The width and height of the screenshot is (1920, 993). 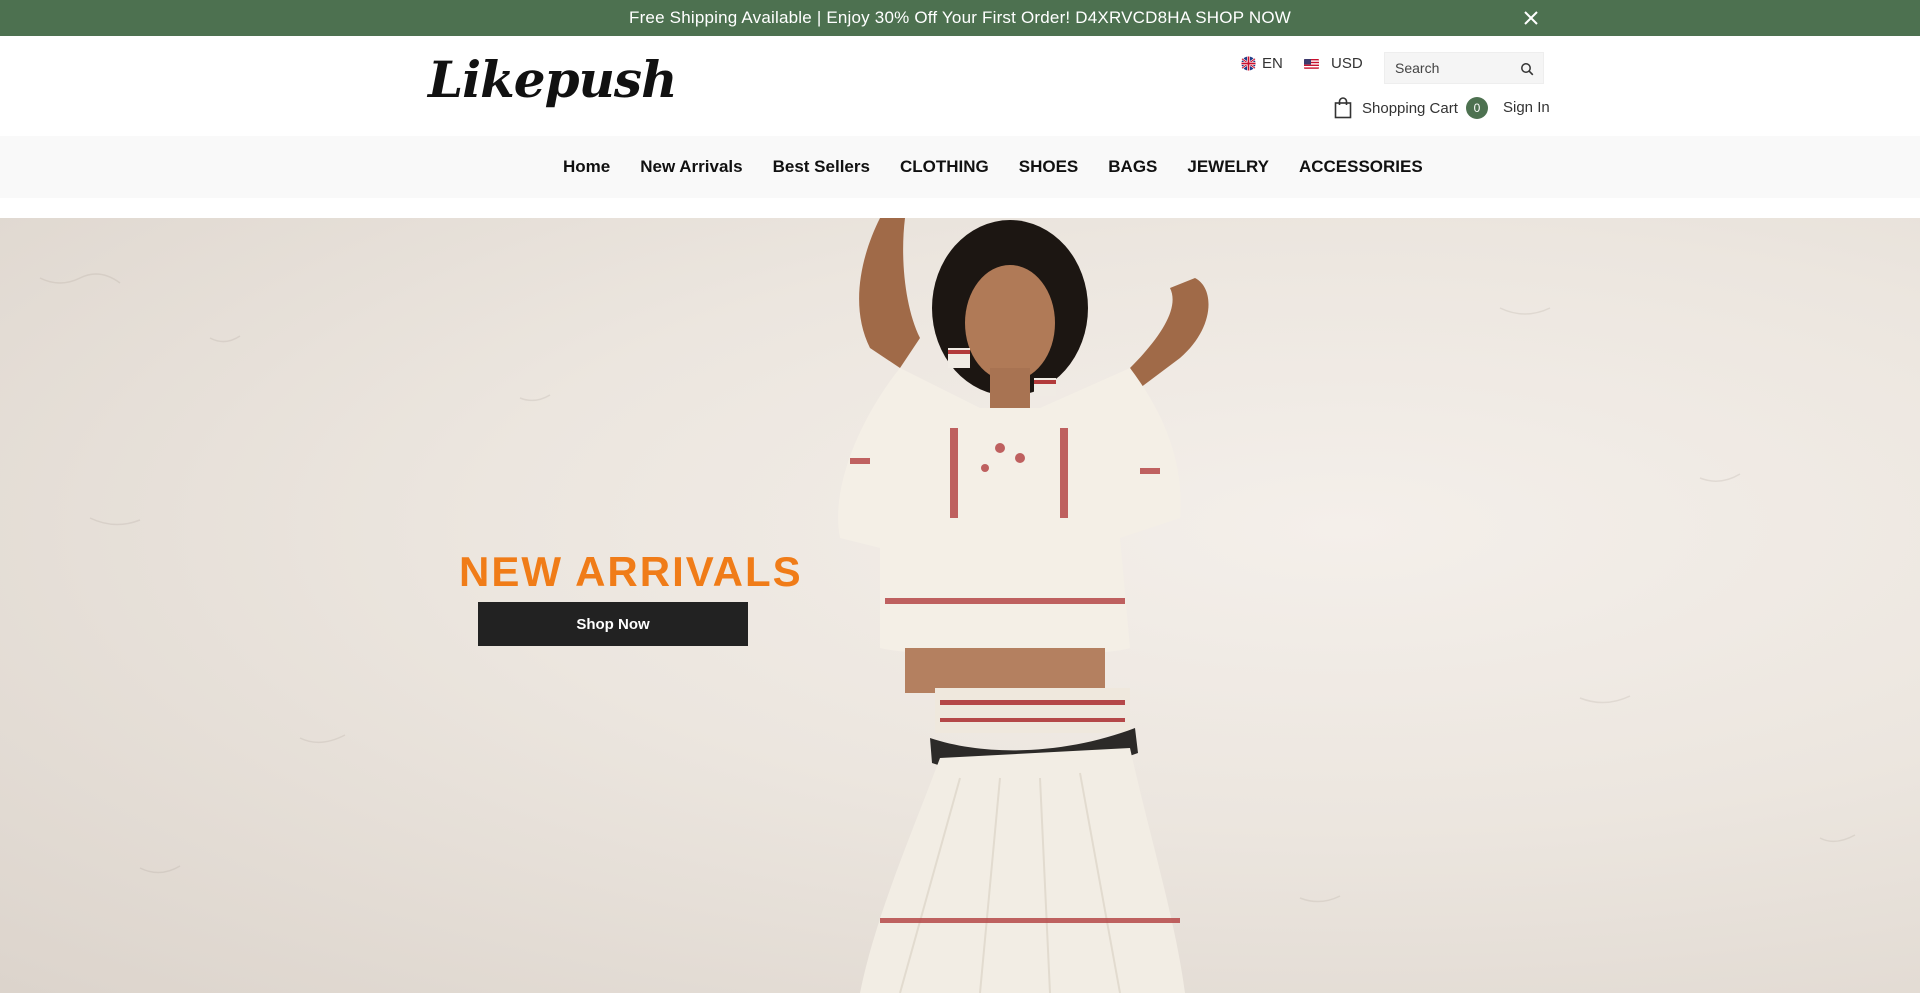 I want to click on shop-now-button: Shop Now, so click(x=613, y=624).